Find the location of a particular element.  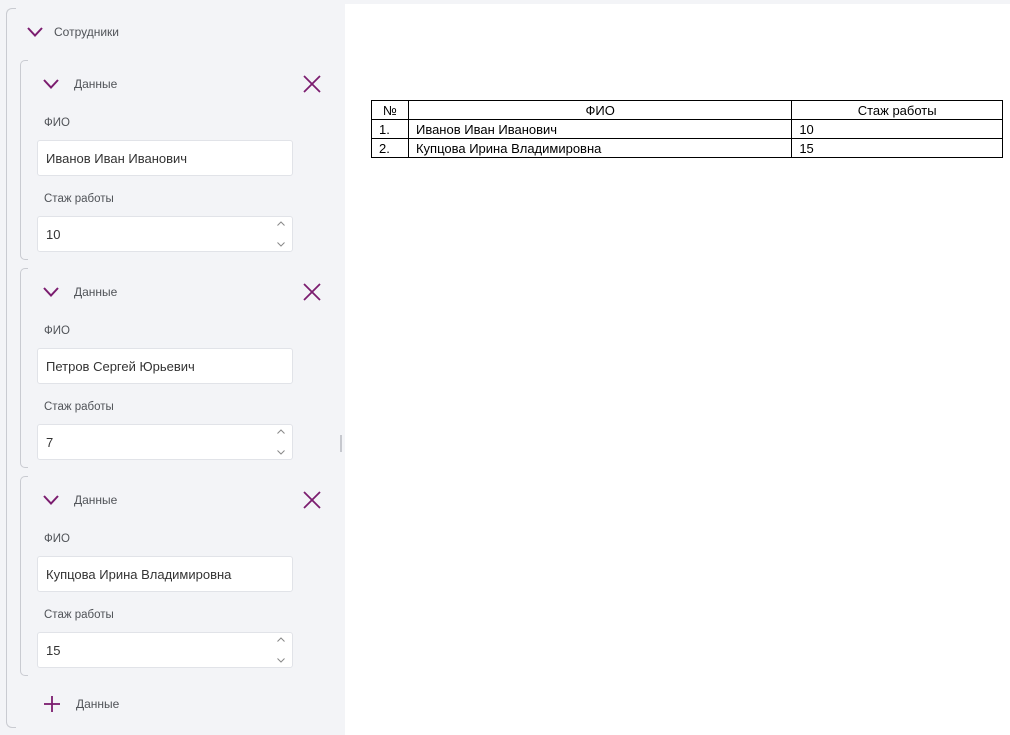

plus-icon is located at coordinates (52, 704).